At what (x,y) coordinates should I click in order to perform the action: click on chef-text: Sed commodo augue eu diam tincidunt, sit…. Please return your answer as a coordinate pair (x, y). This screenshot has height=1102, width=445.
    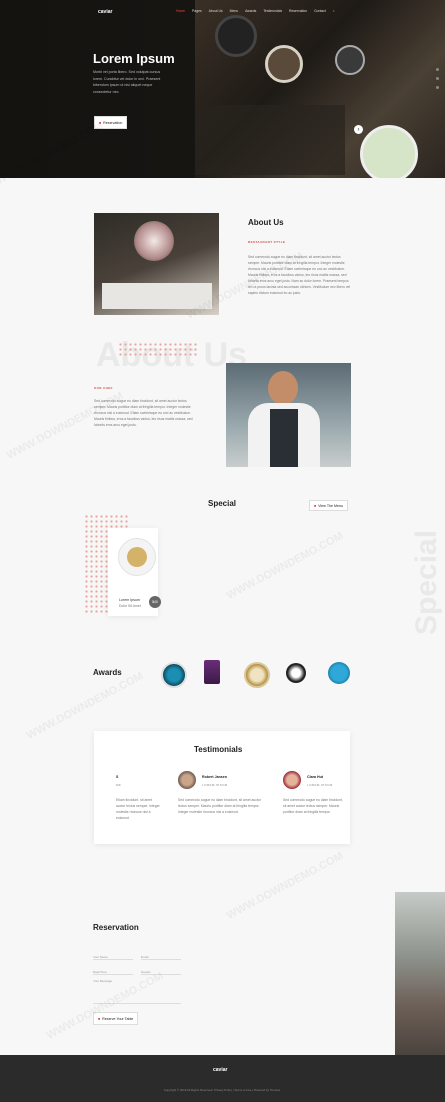
    Looking at the image, I should click on (143, 413).